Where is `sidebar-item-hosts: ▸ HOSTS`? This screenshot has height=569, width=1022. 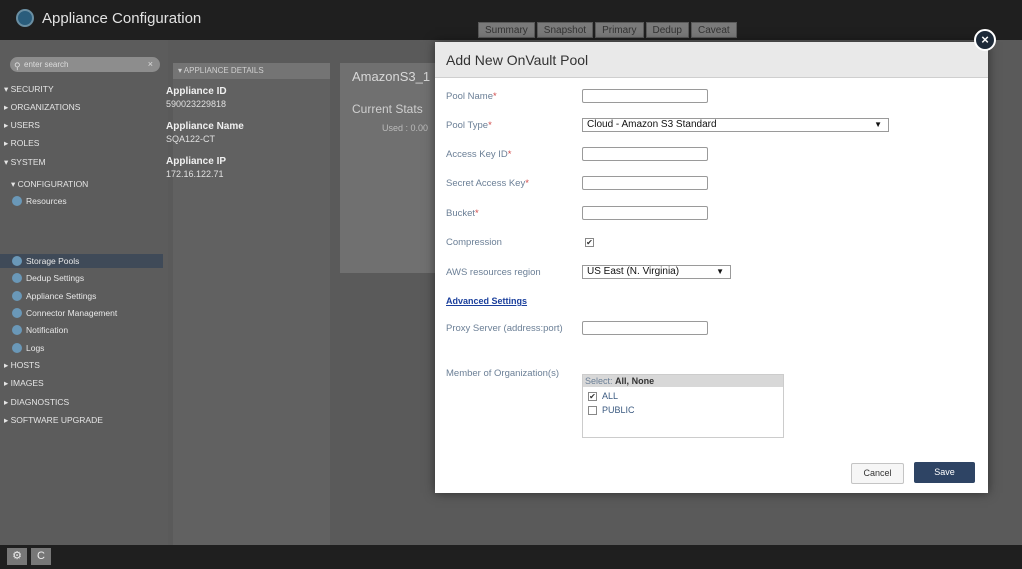
sidebar-item-hosts: ▸ HOSTS is located at coordinates (22, 365).